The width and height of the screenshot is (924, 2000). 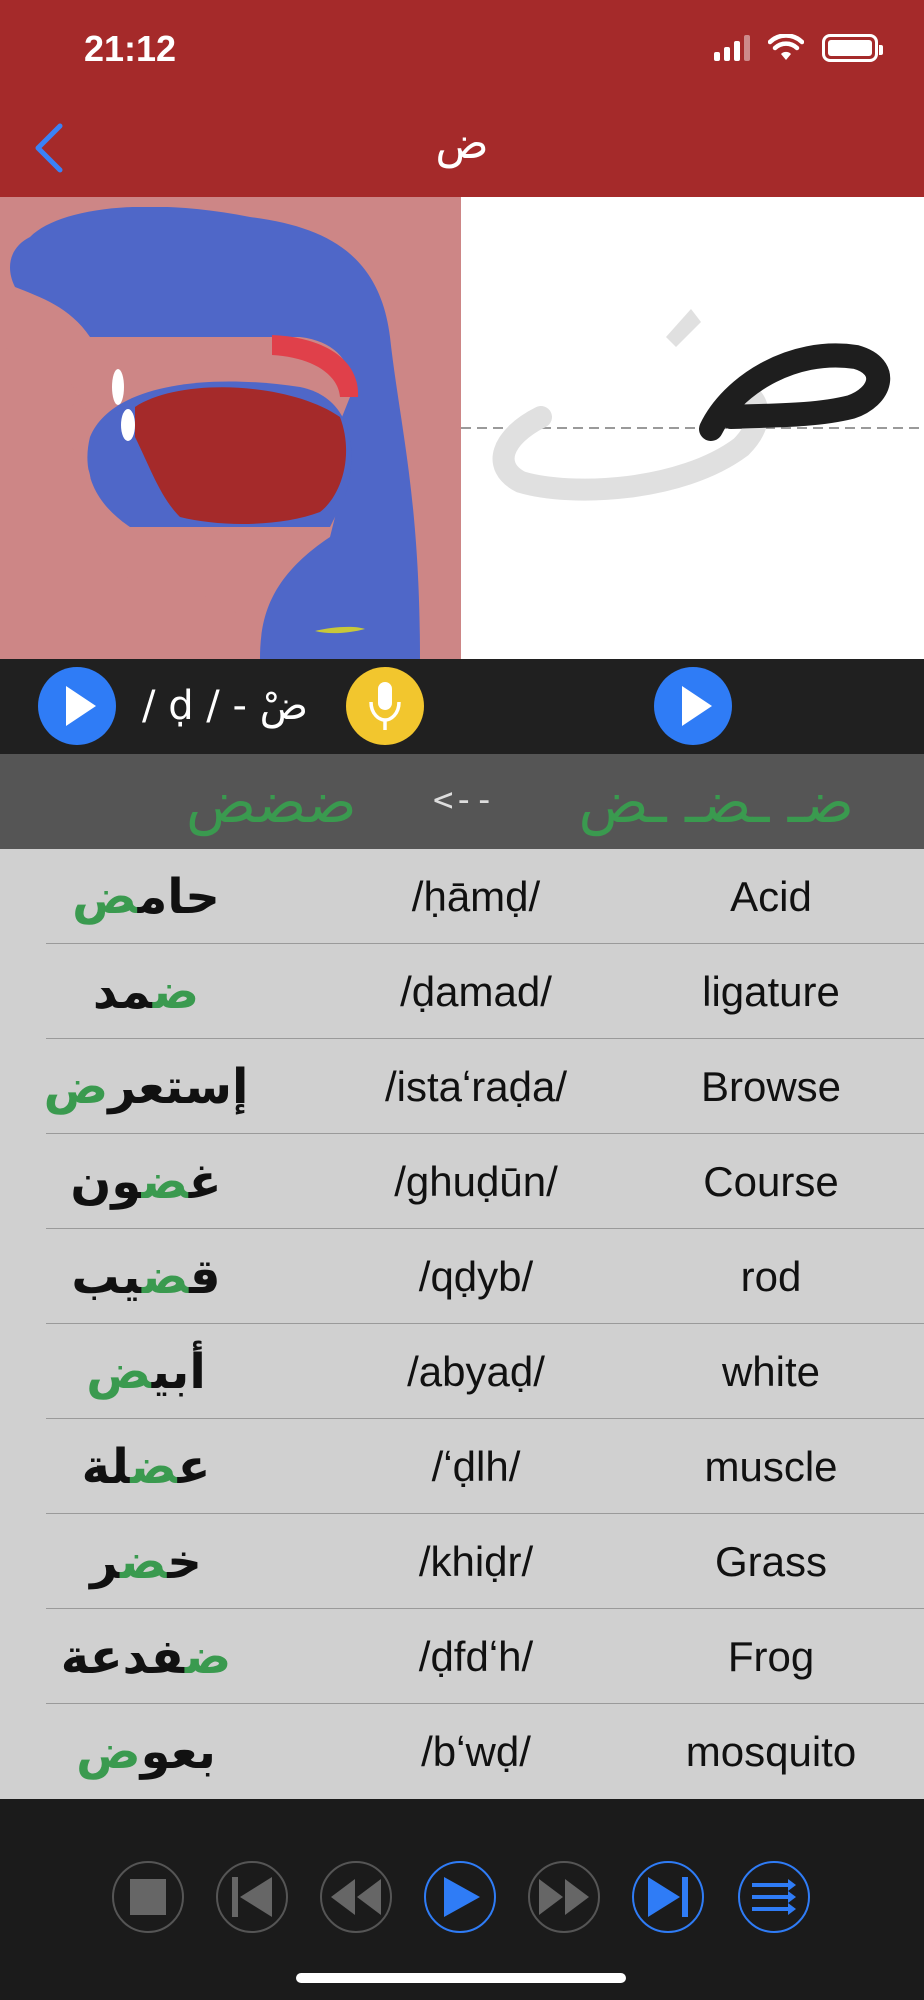 I want to click on stop-icon, so click(x=148, y=1897).